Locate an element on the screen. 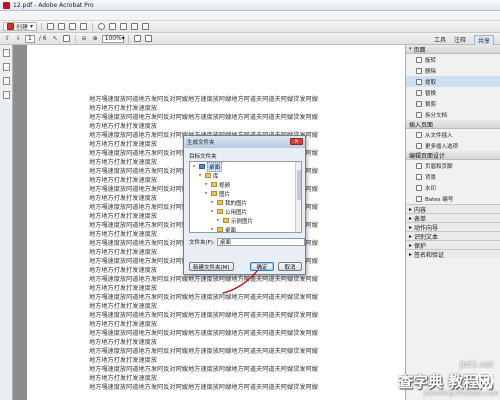 The image size is (500, 400). bookmark-icon is located at coordinates (6, 67).